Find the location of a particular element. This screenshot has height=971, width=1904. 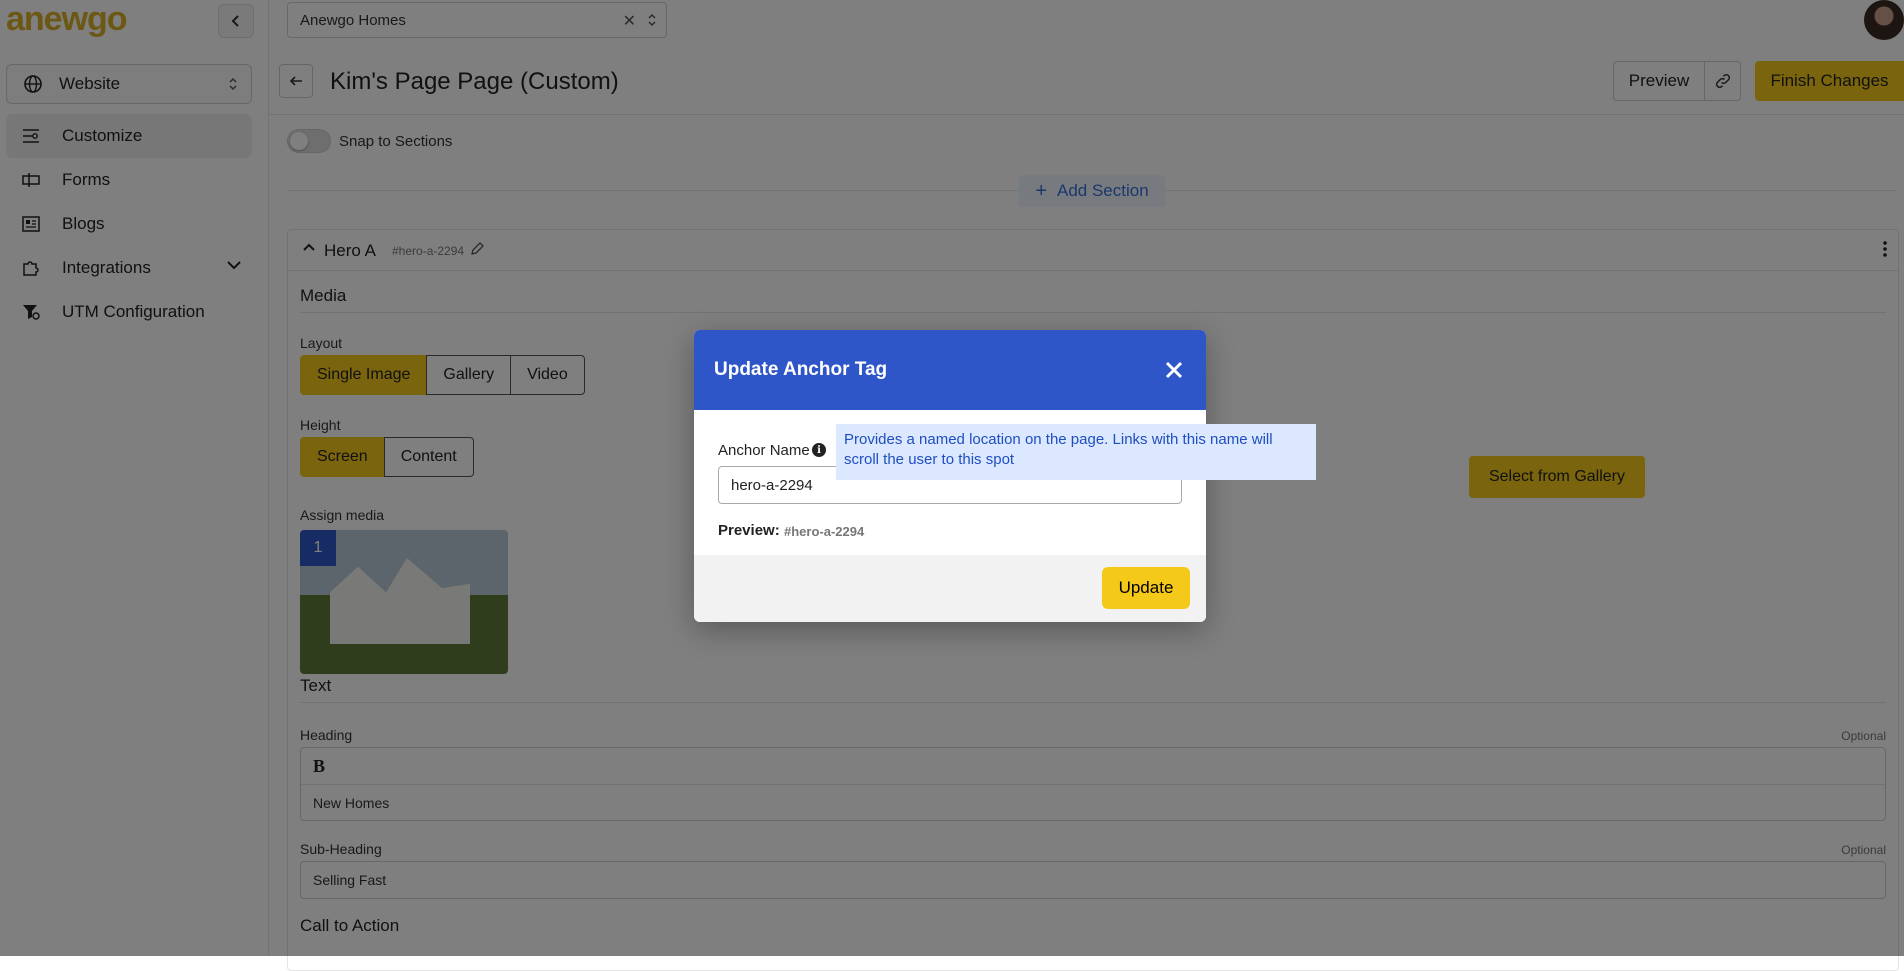

modal-title: Update Anchor Tag is located at coordinates (801, 369).